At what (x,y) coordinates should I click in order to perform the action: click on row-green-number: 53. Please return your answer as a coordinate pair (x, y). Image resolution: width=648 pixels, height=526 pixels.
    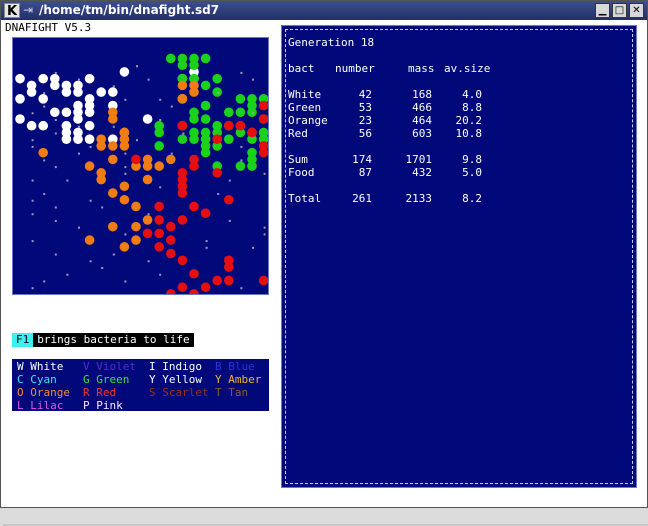
    Looking at the image, I should click on (347, 107).